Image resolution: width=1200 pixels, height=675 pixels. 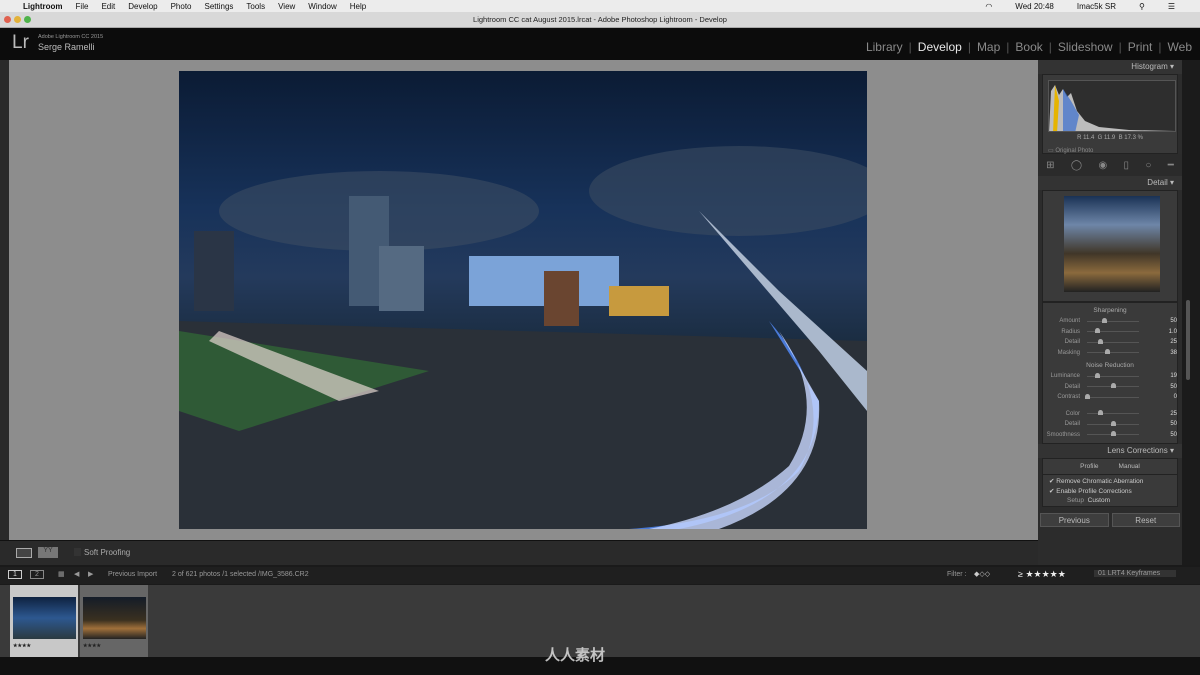 I want to click on rating-filter: ≥ ★★★★★, so click(x=1042, y=574).